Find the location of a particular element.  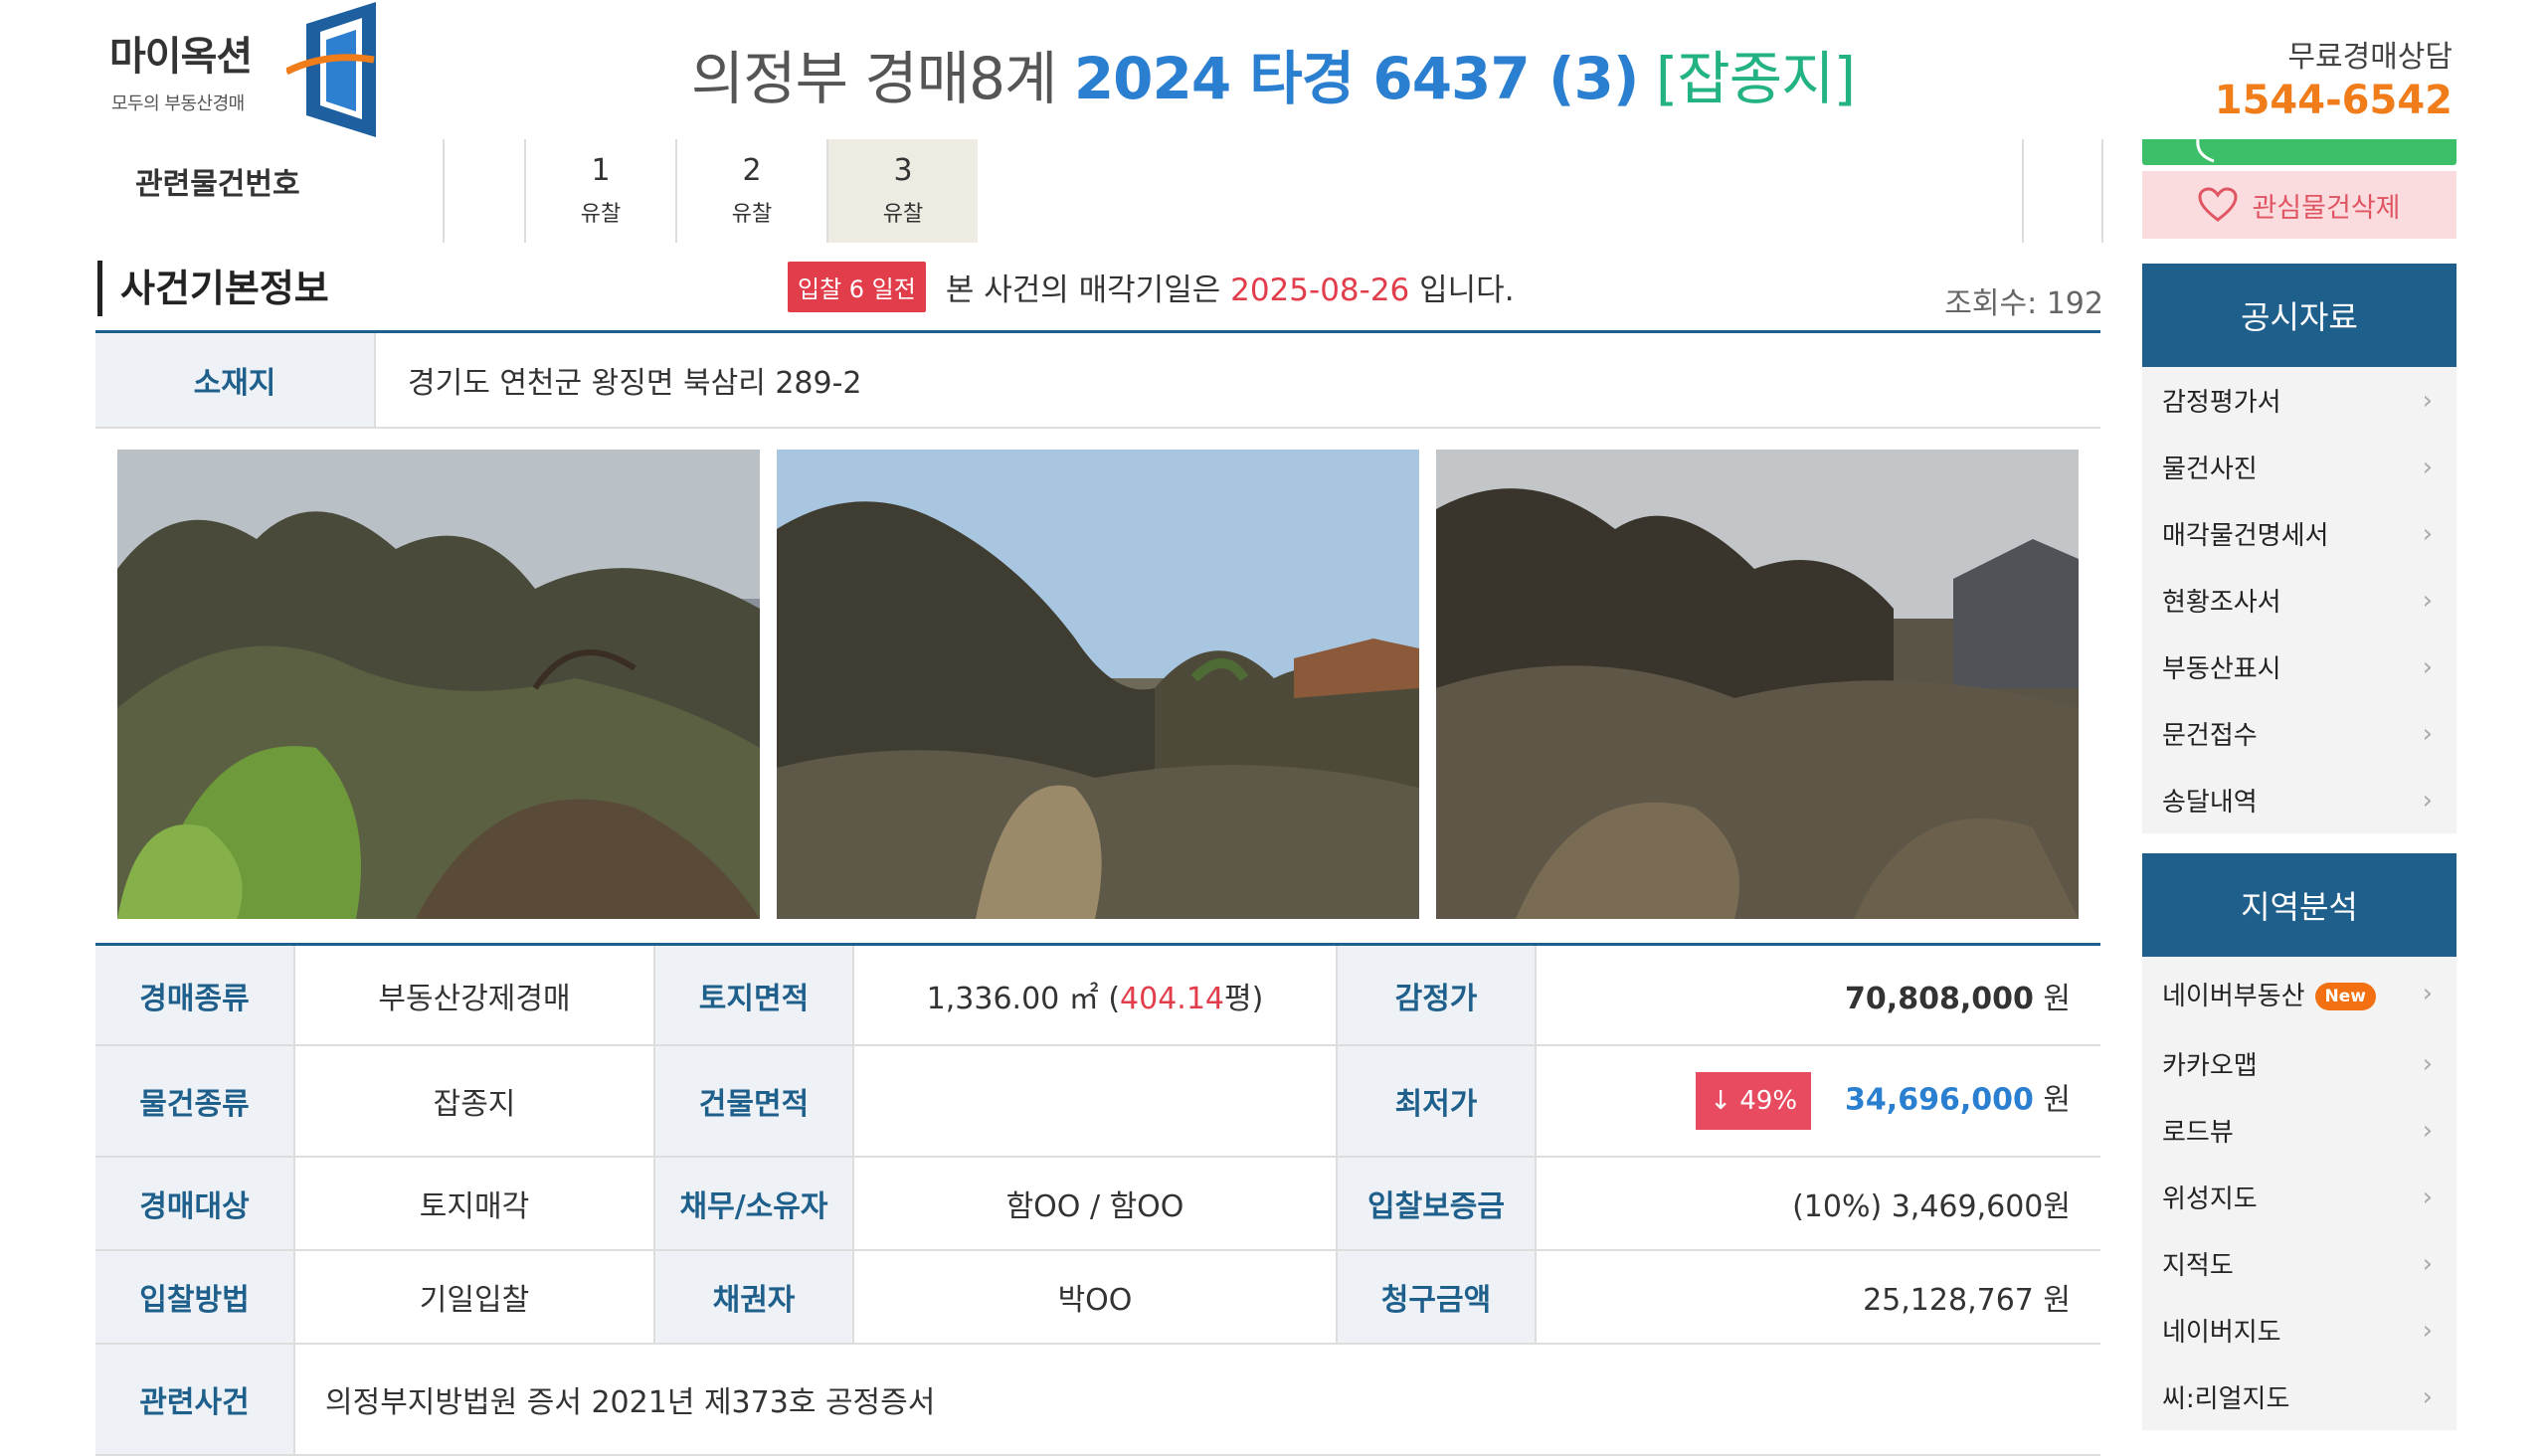

notice-doc-appraisal: 감정평가서 › is located at coordinates (2299, 400).